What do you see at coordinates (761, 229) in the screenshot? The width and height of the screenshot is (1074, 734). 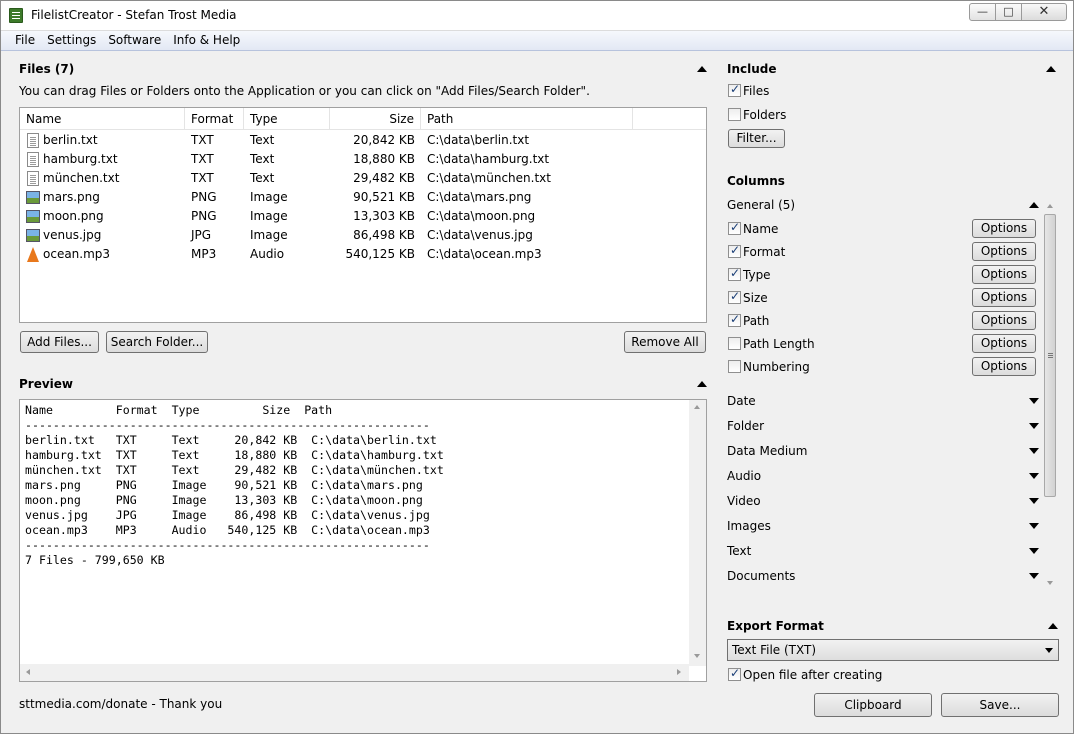 I see `column-name-label: Name` at bounding box center [761, 229].